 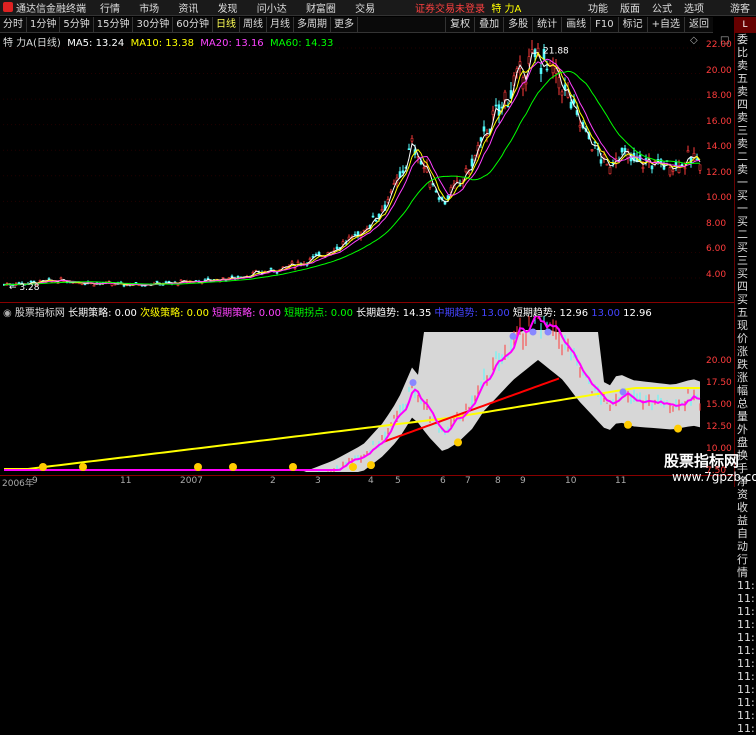 What do you see at coordinates (665, 24) in the screenshot?
I see `tool-button: +自选` at bounding box center [665, 24].